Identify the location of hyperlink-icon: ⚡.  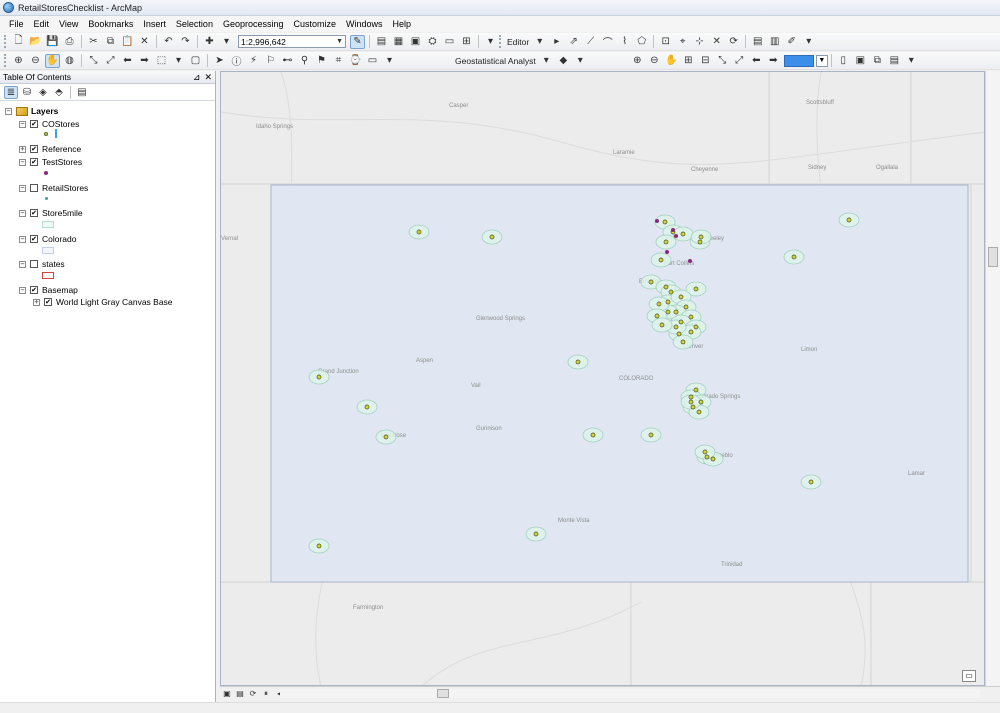
(253, 61).